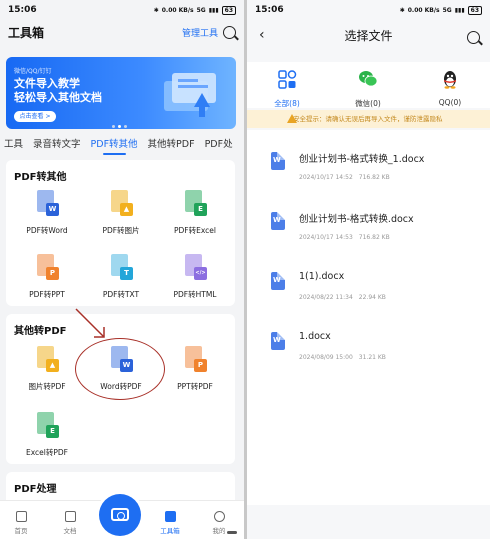 The width and height of the screenshot is (490, 539). Describe the element at coordinates (52, 209) in the screenshot. I see `word-badge-icon: W` at that location.